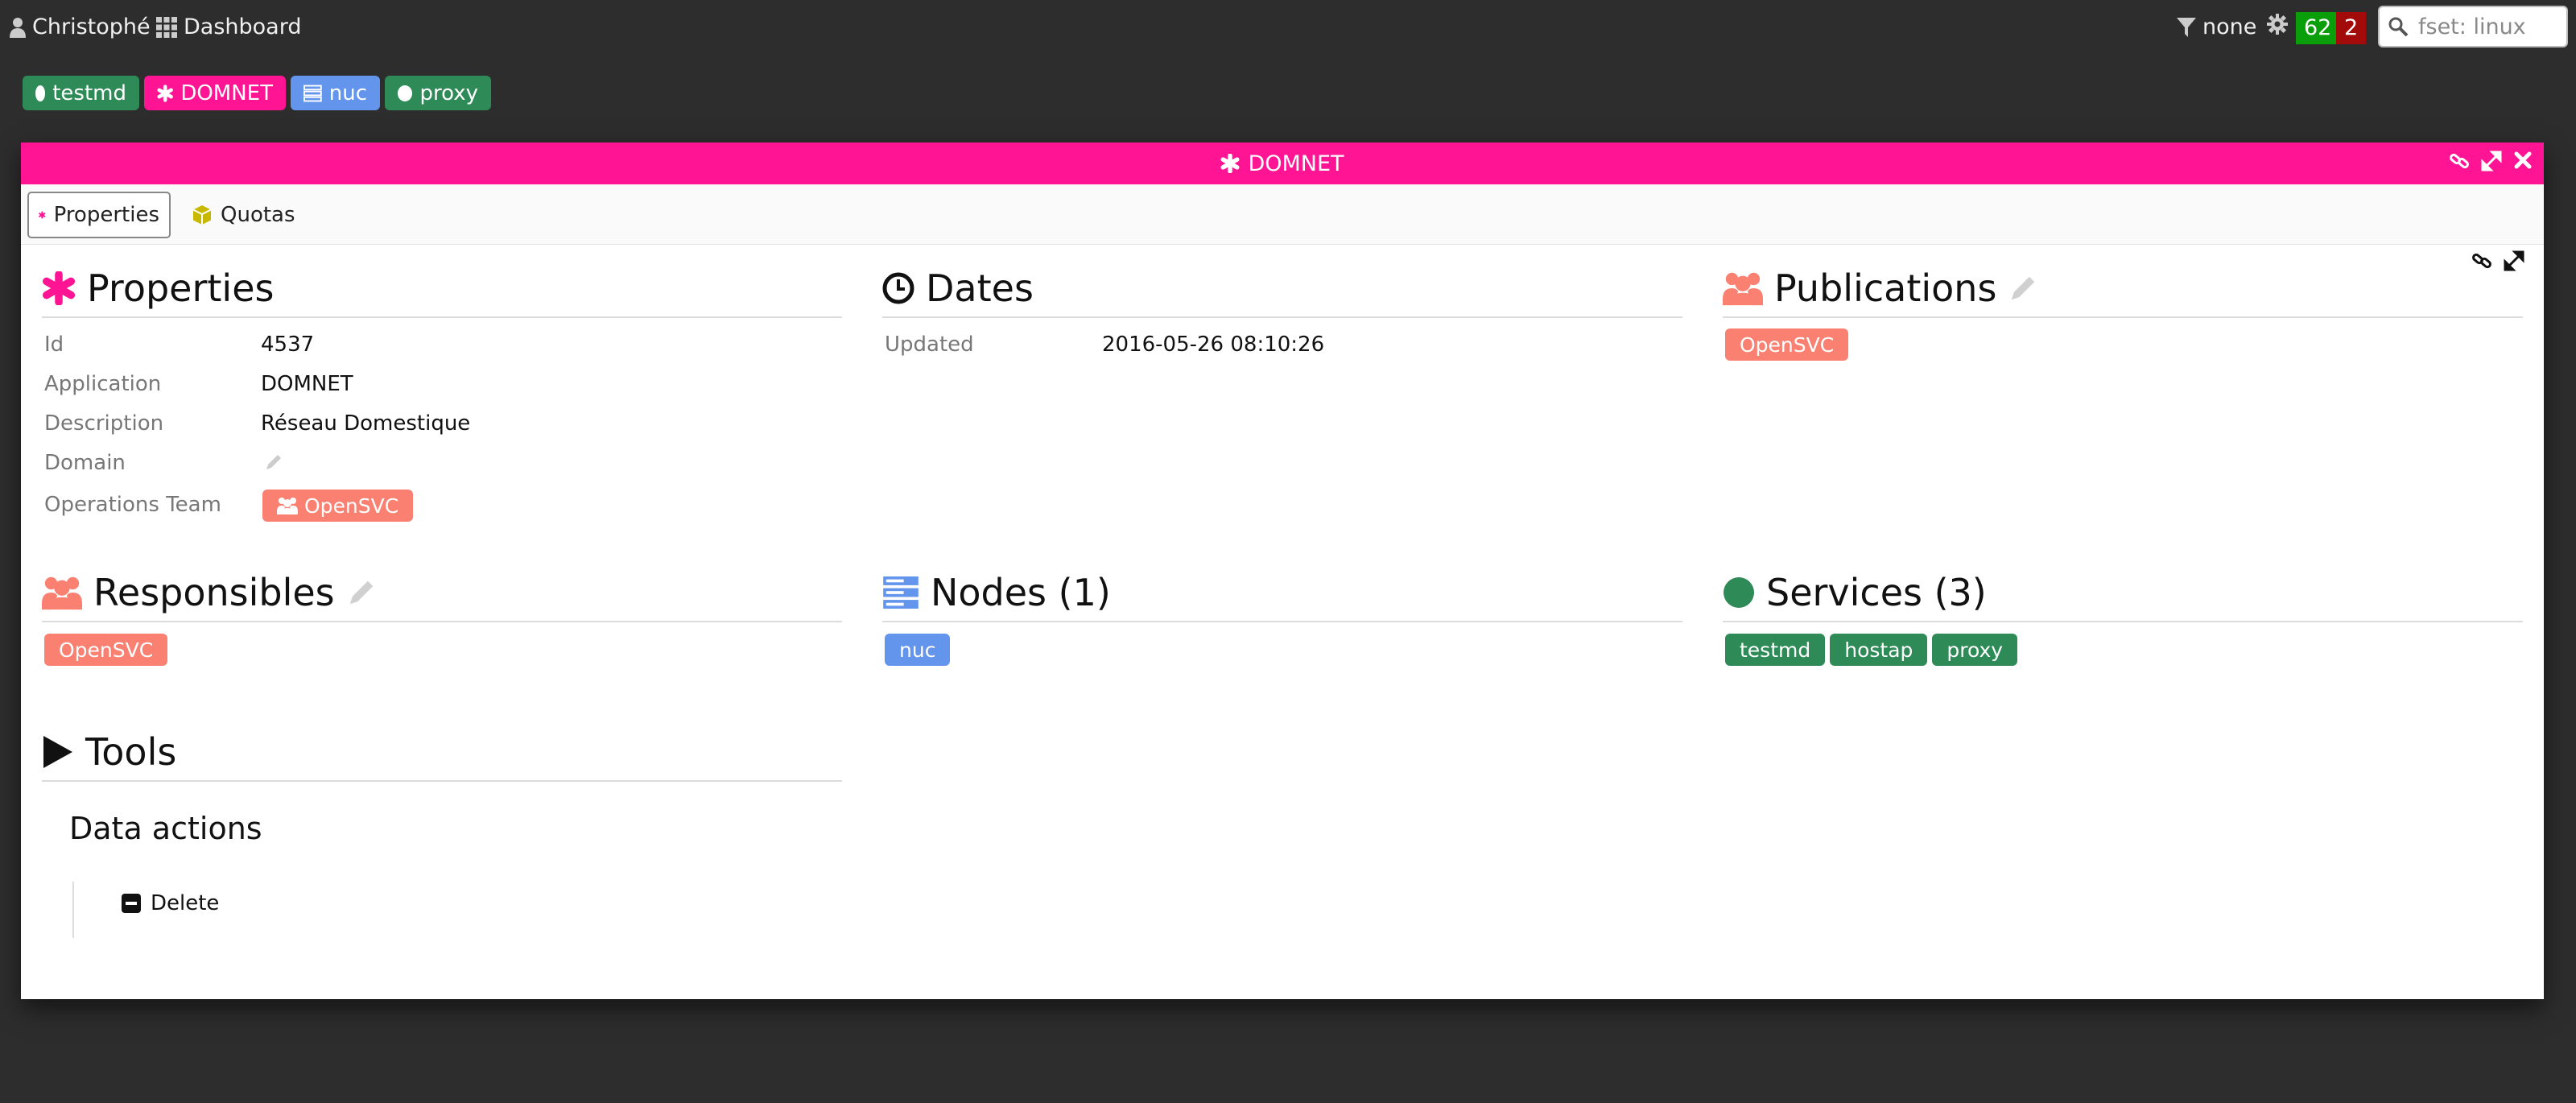  I want to click on user-name: Christophé, so click(91, 27).